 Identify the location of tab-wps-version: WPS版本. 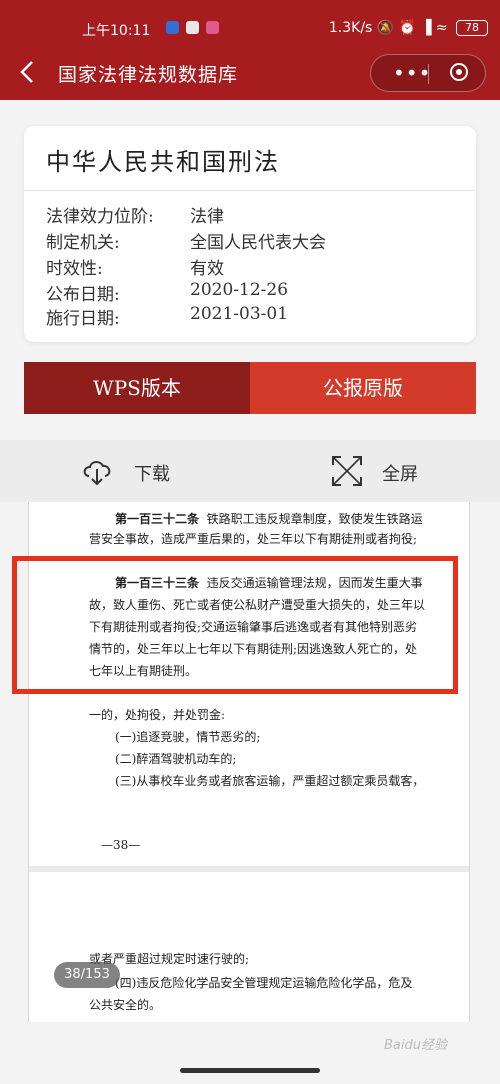
(137, 388).